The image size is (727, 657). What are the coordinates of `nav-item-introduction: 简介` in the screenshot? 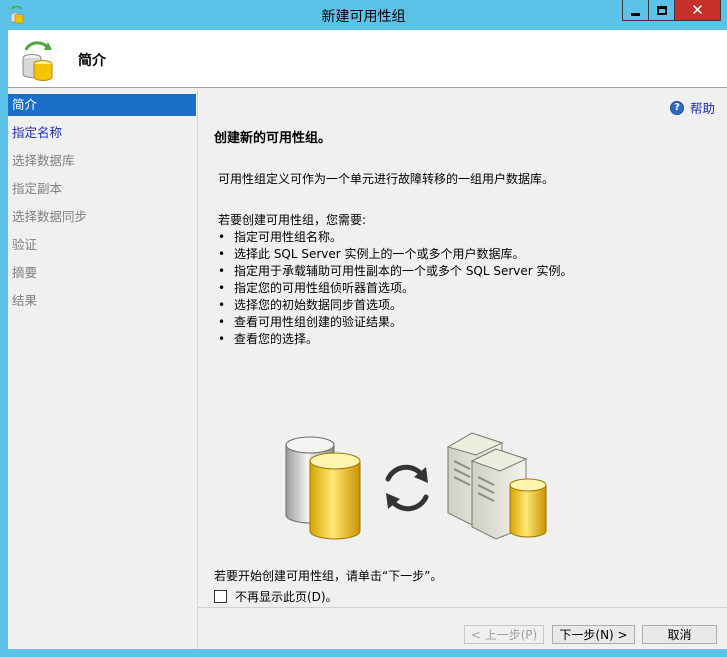 It's located at (102, 105).